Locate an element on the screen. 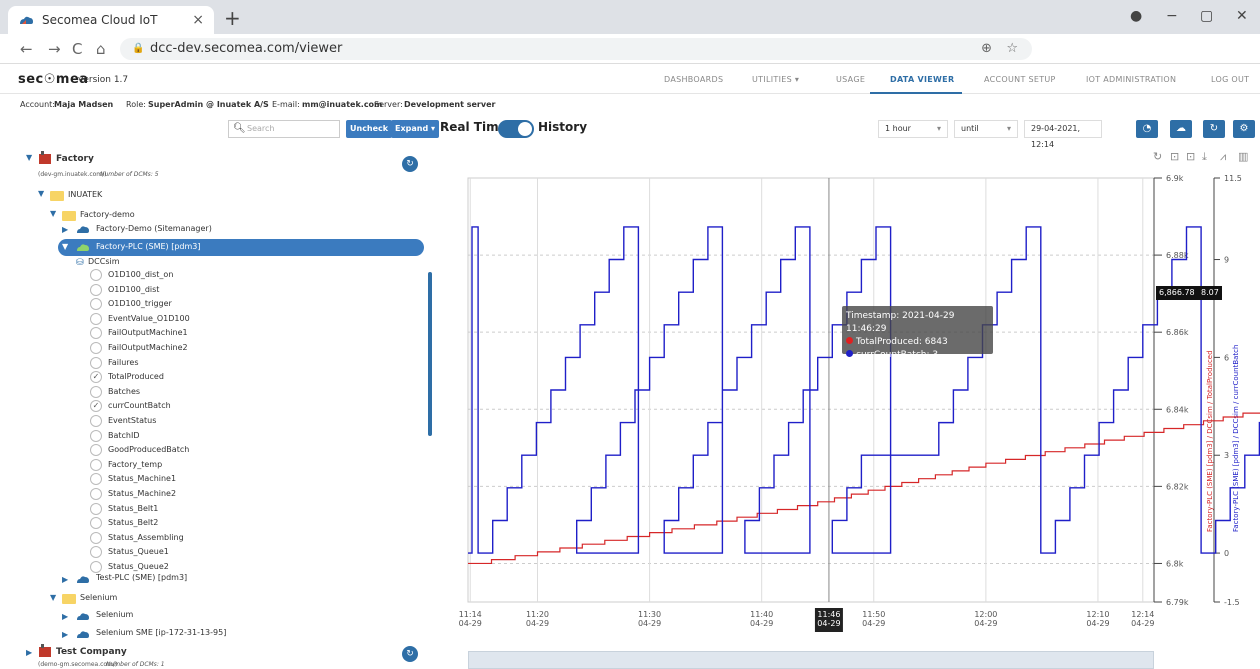 The image size is (1260, 669). signal-item: TotalProduced is located at coordinates (136, 377).